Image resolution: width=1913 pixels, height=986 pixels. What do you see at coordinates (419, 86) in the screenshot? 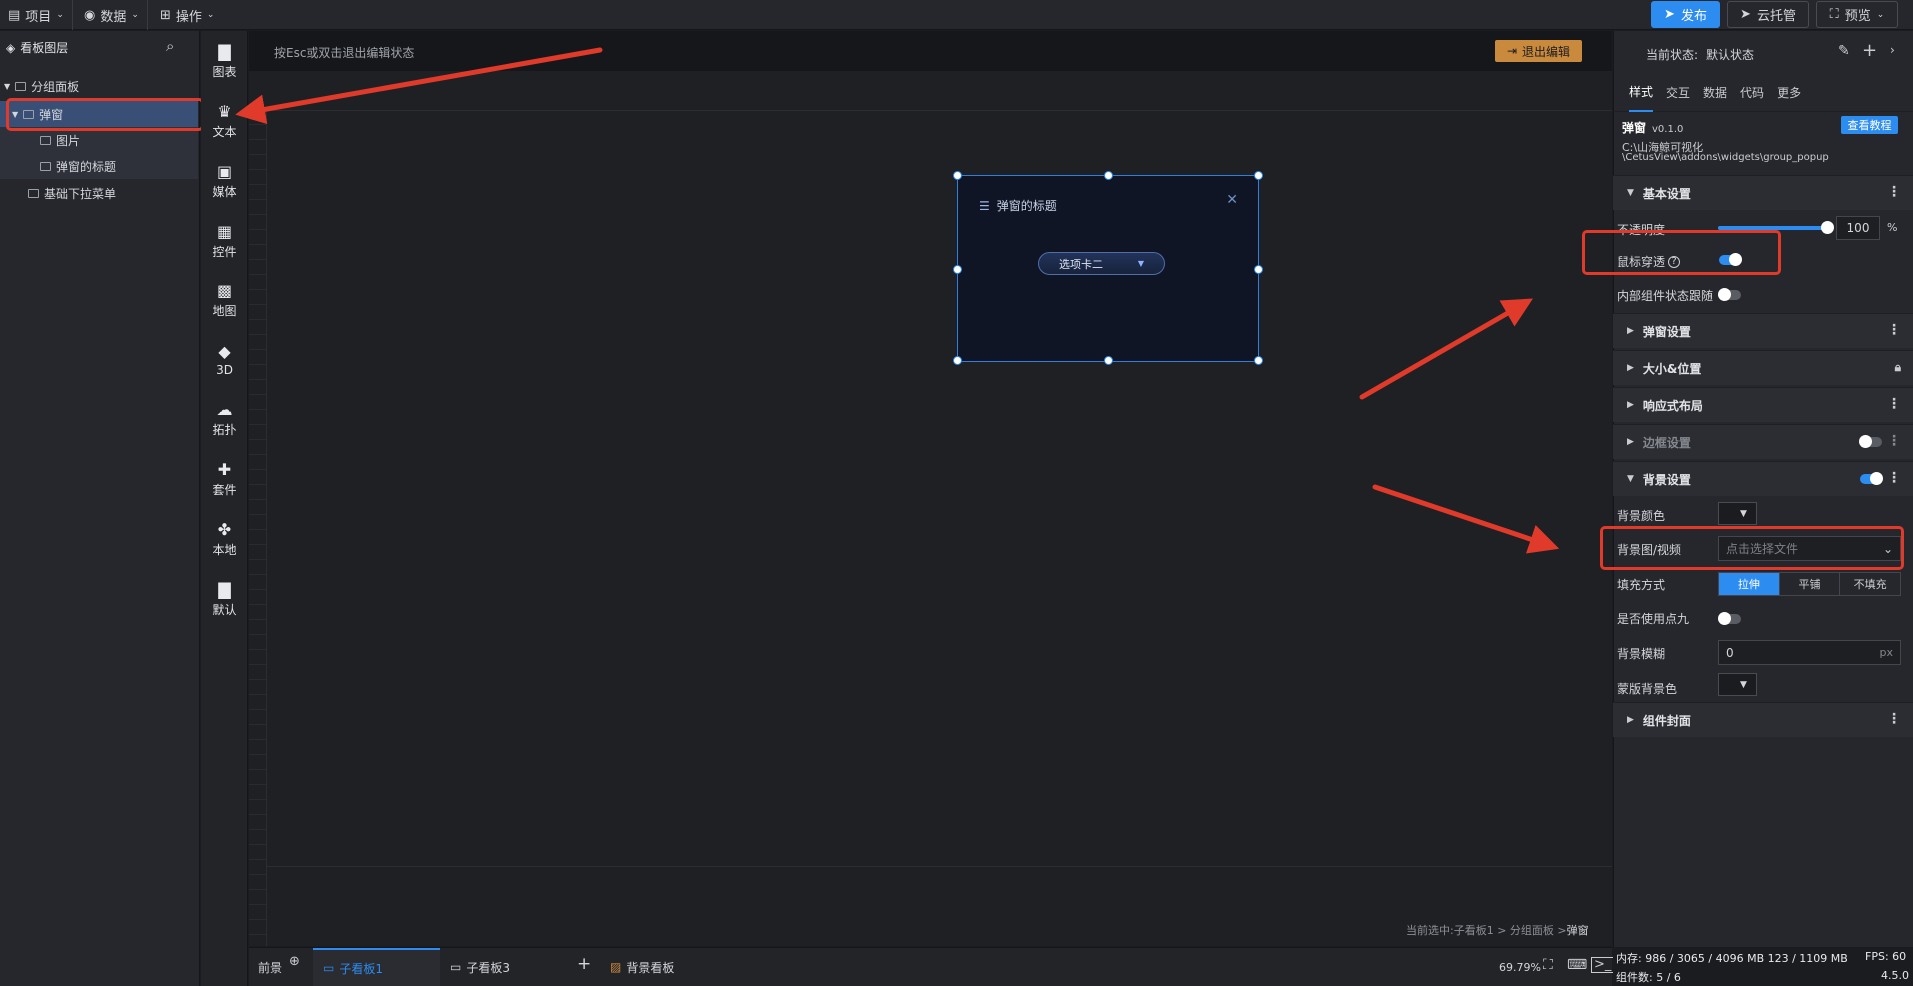
I see `annotation-arrow-layer` at bounding box center [419, 86].